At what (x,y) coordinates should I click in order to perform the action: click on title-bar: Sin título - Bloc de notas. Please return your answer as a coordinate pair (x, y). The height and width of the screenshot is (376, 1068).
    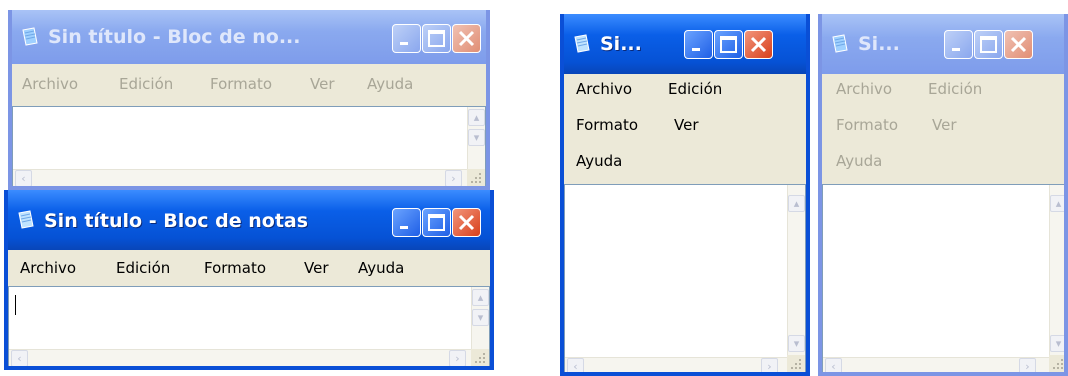
    Looking at the image, I should click on (249, 220).